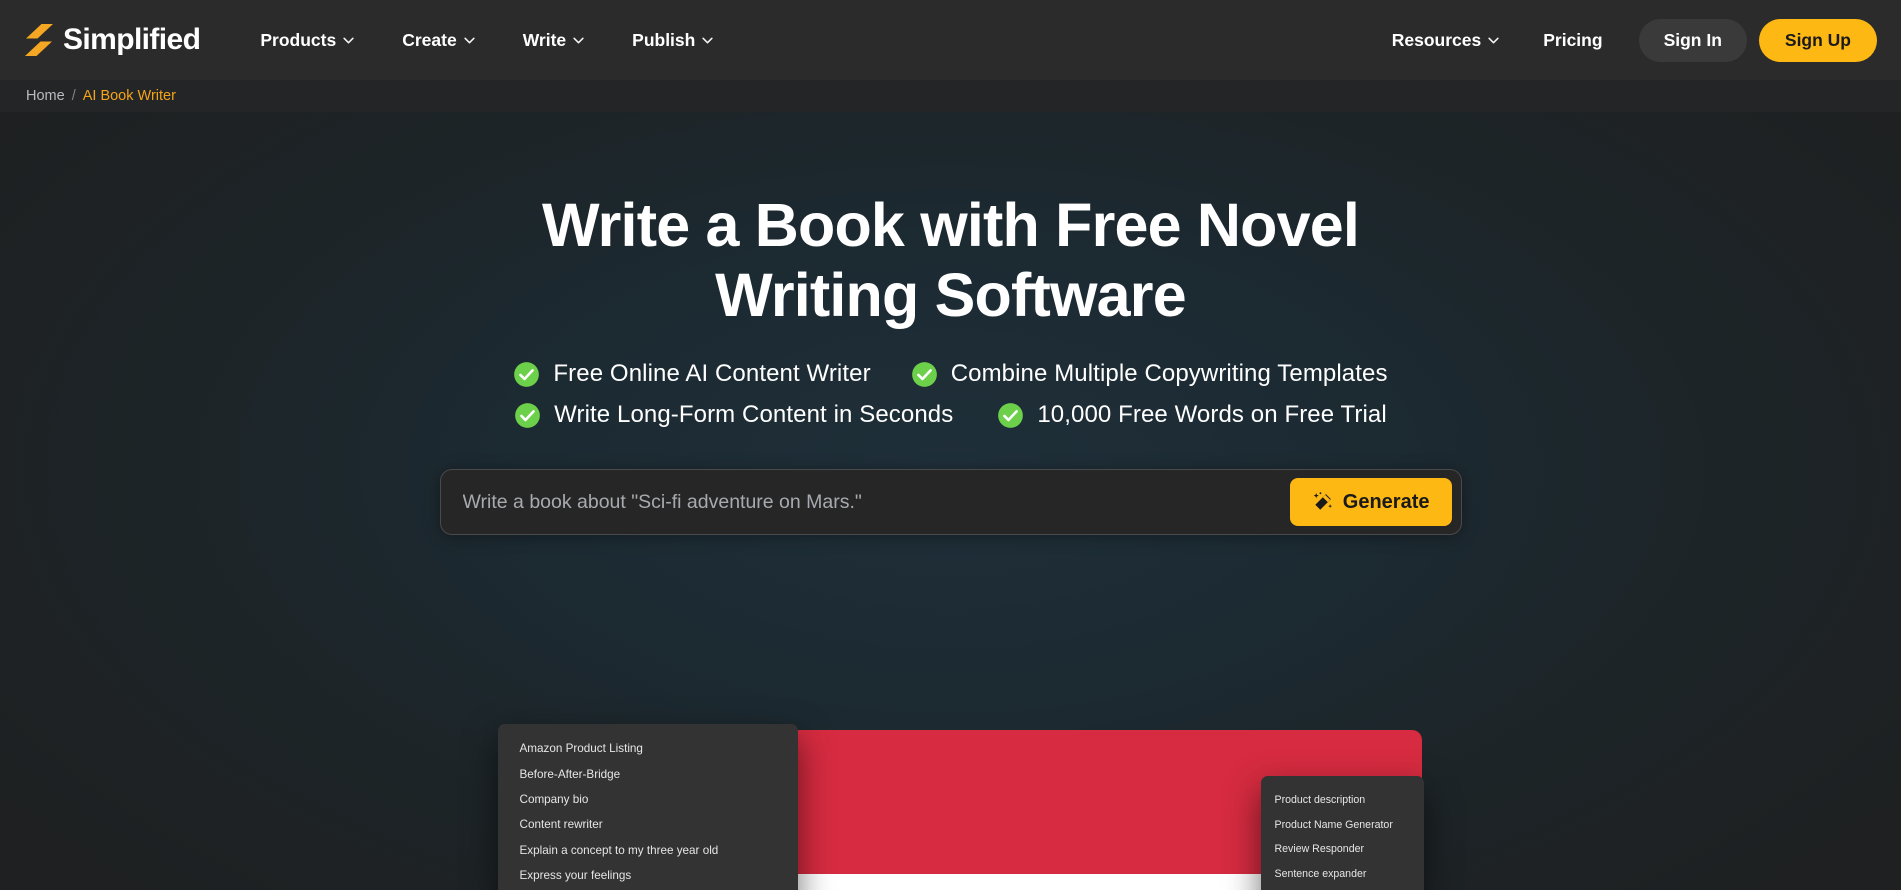 Image resolution: width=1901 pixels, height=890 pixels. I want to click on nav-item-products: Products, so click(307, 40).